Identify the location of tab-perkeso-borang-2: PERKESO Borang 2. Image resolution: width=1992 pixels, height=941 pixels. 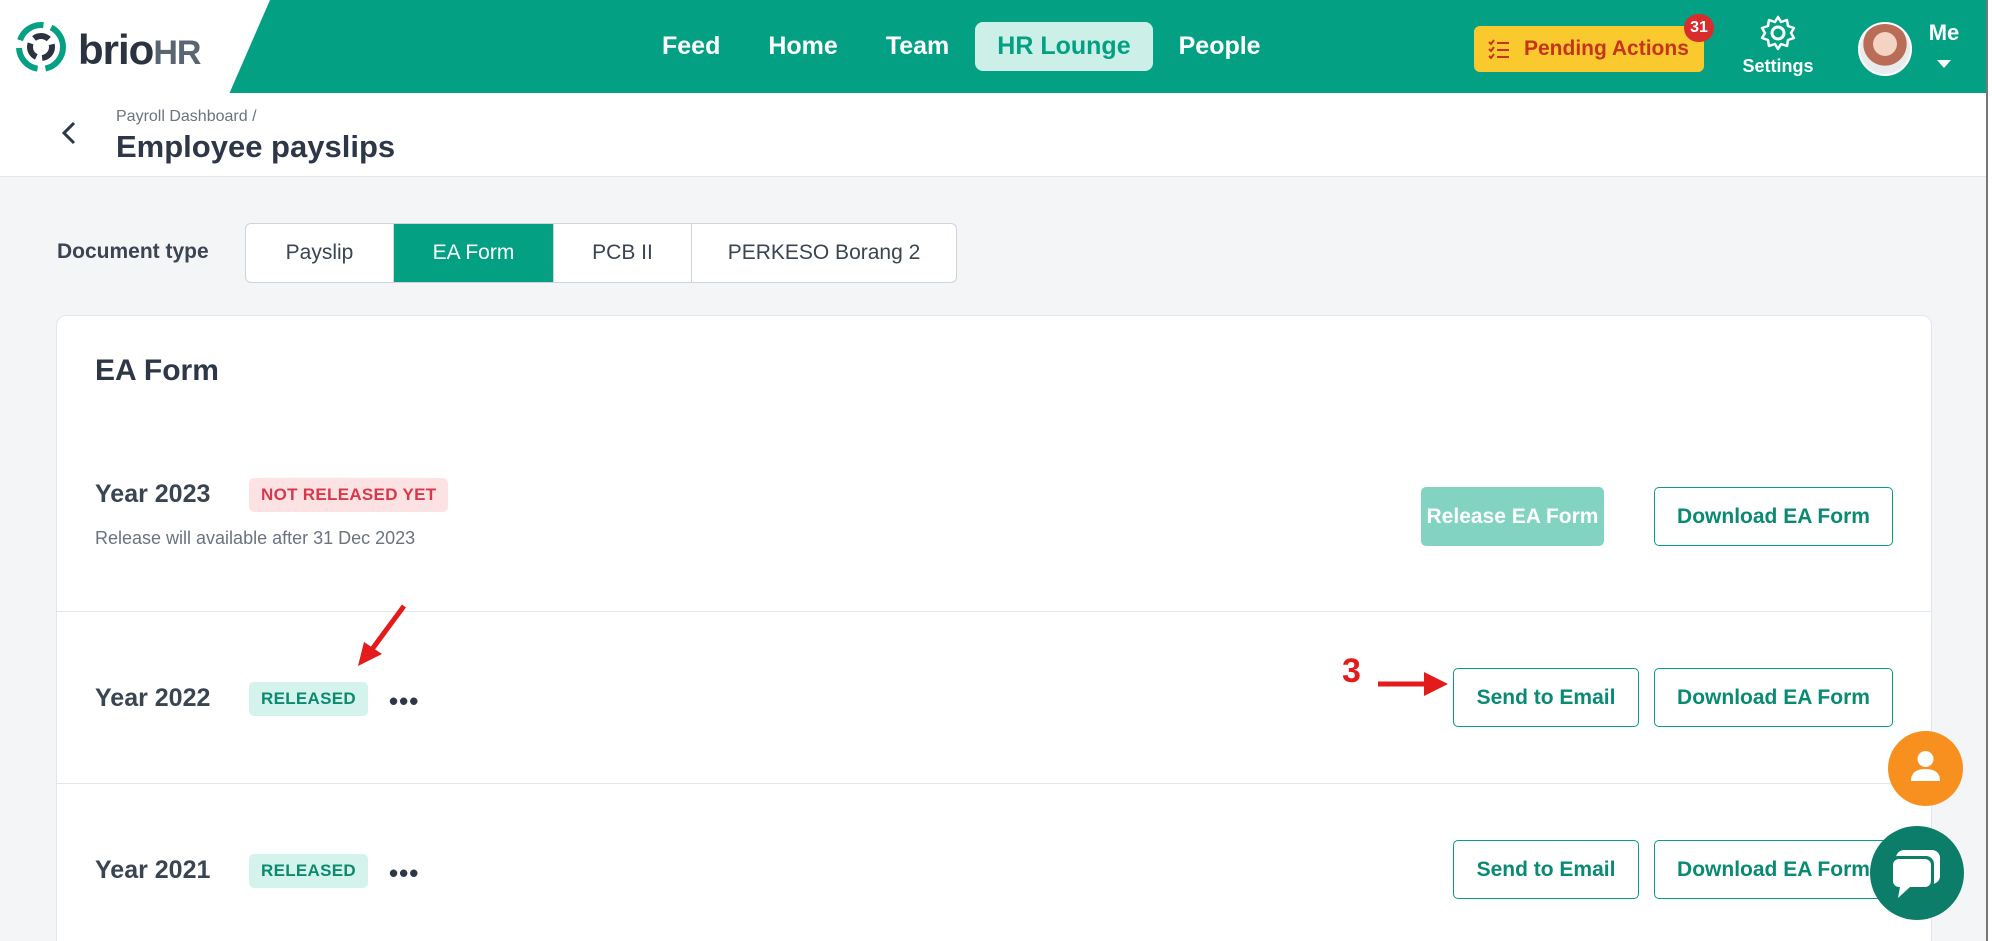
(824, 253).